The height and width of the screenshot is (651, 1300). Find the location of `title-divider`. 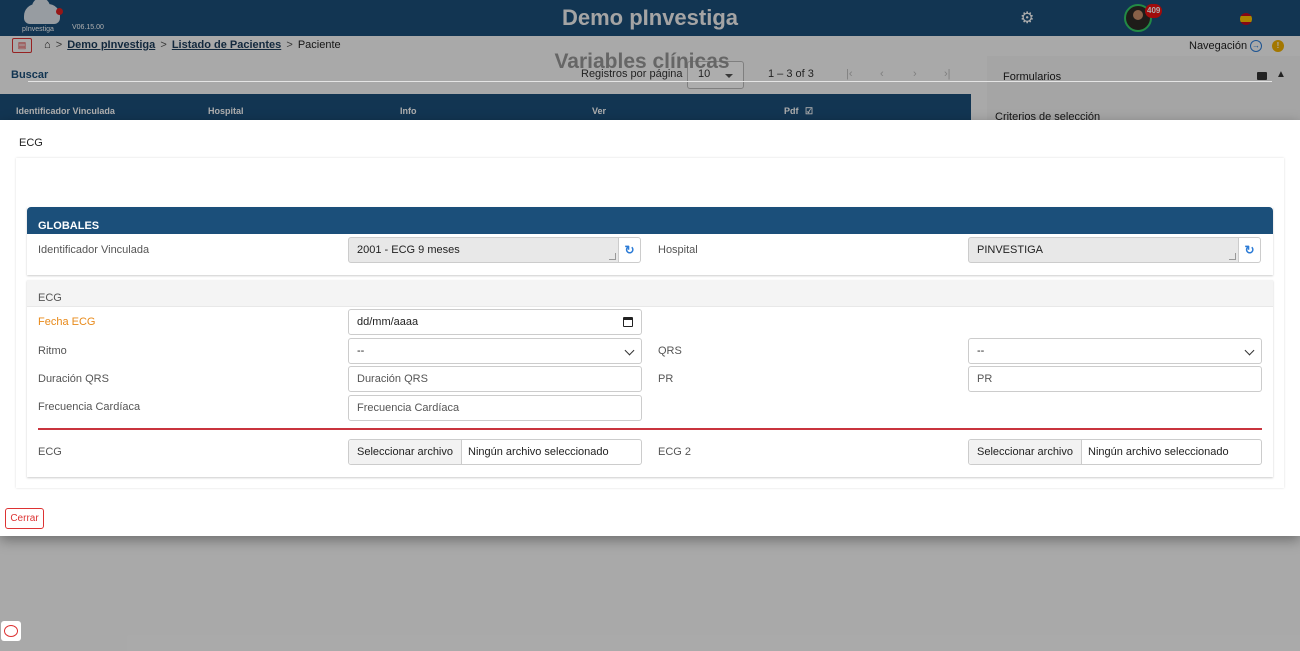

title-divider is located at coordinates (650, 81).